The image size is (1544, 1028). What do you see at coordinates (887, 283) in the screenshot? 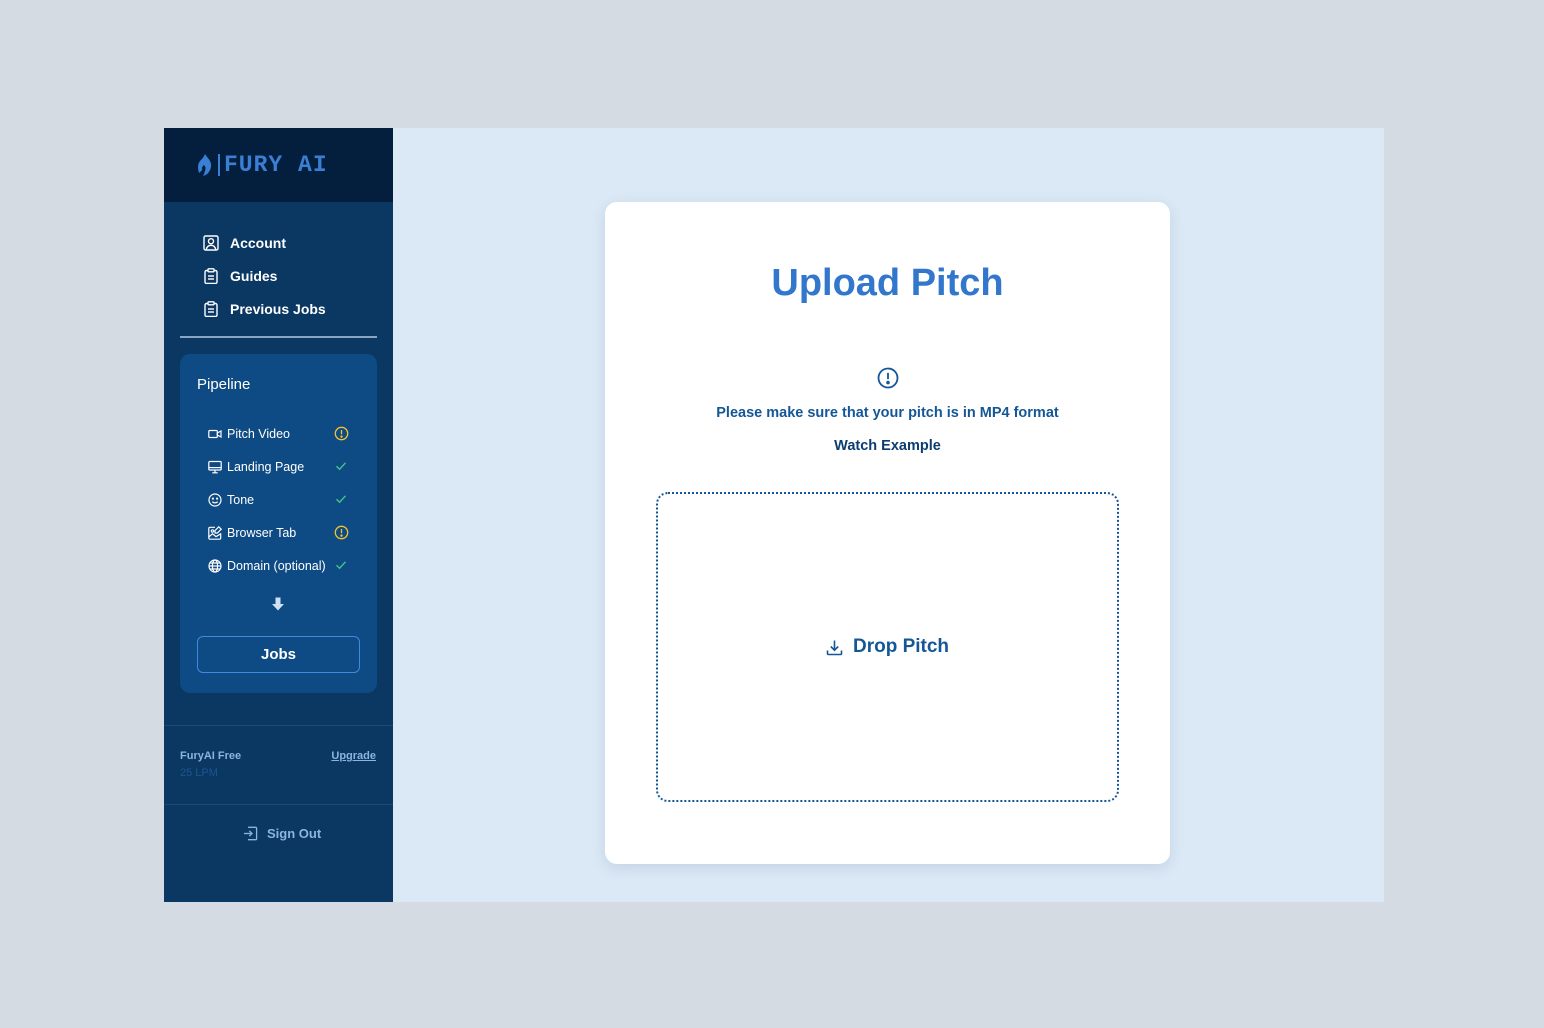
I see `page-title: Upload Pitch` at bounding box center [887, 283].